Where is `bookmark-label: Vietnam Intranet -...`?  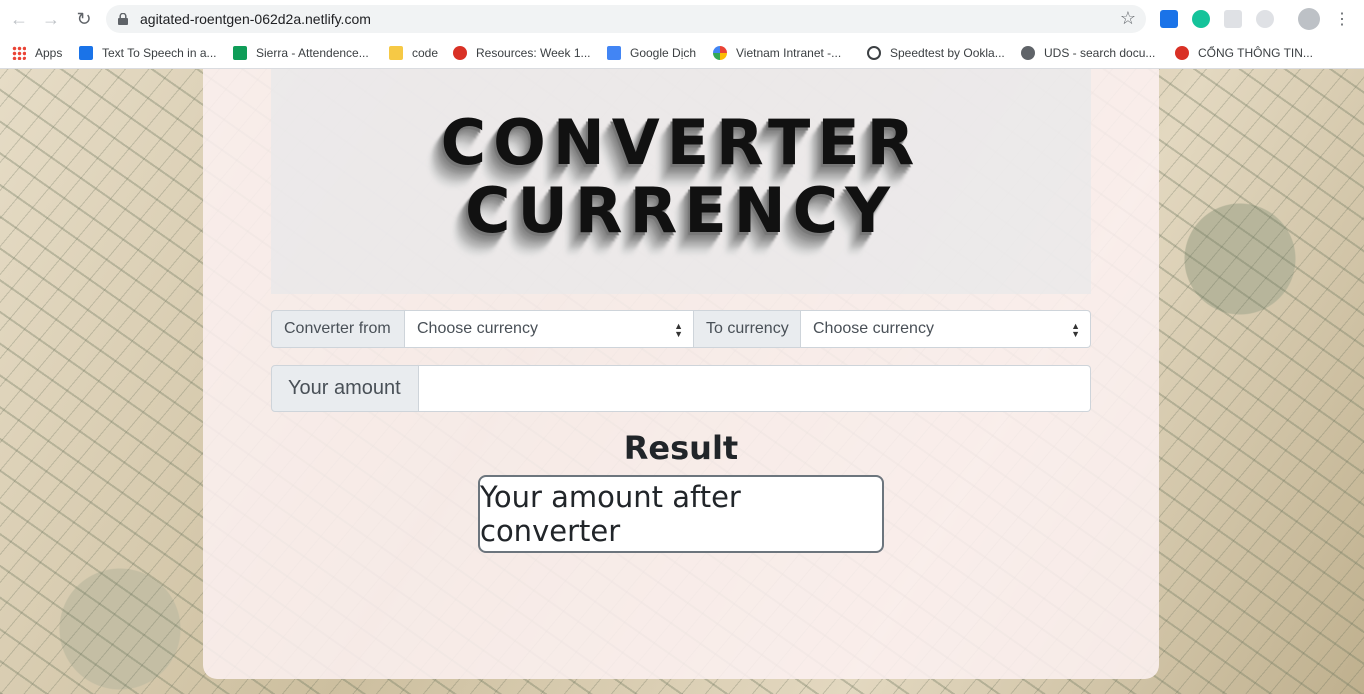 bookmark-label: Vietnam Intranet -... is located at coordinates (789, 53).